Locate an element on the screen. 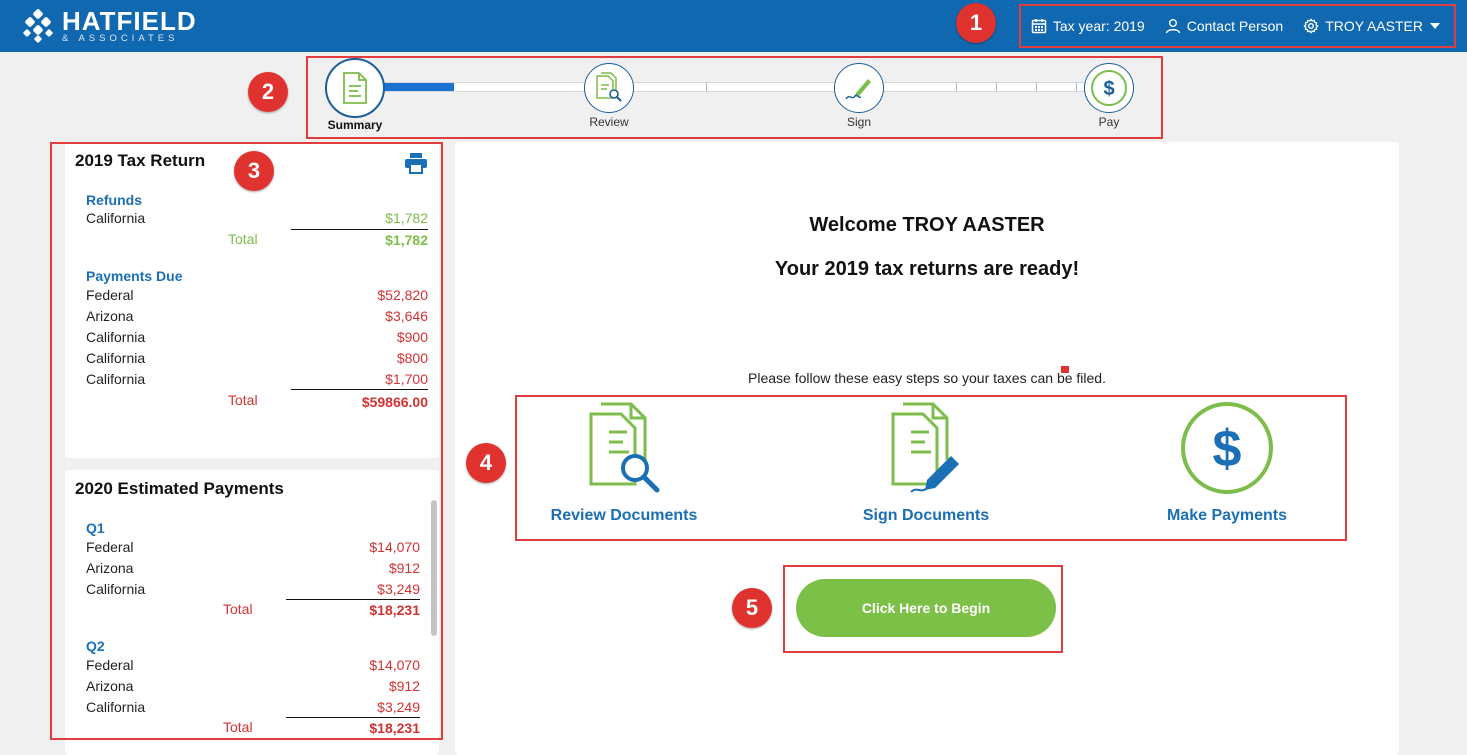  welcome-heading: Welcome TROY AASTER is located at coordinates (927, 225).